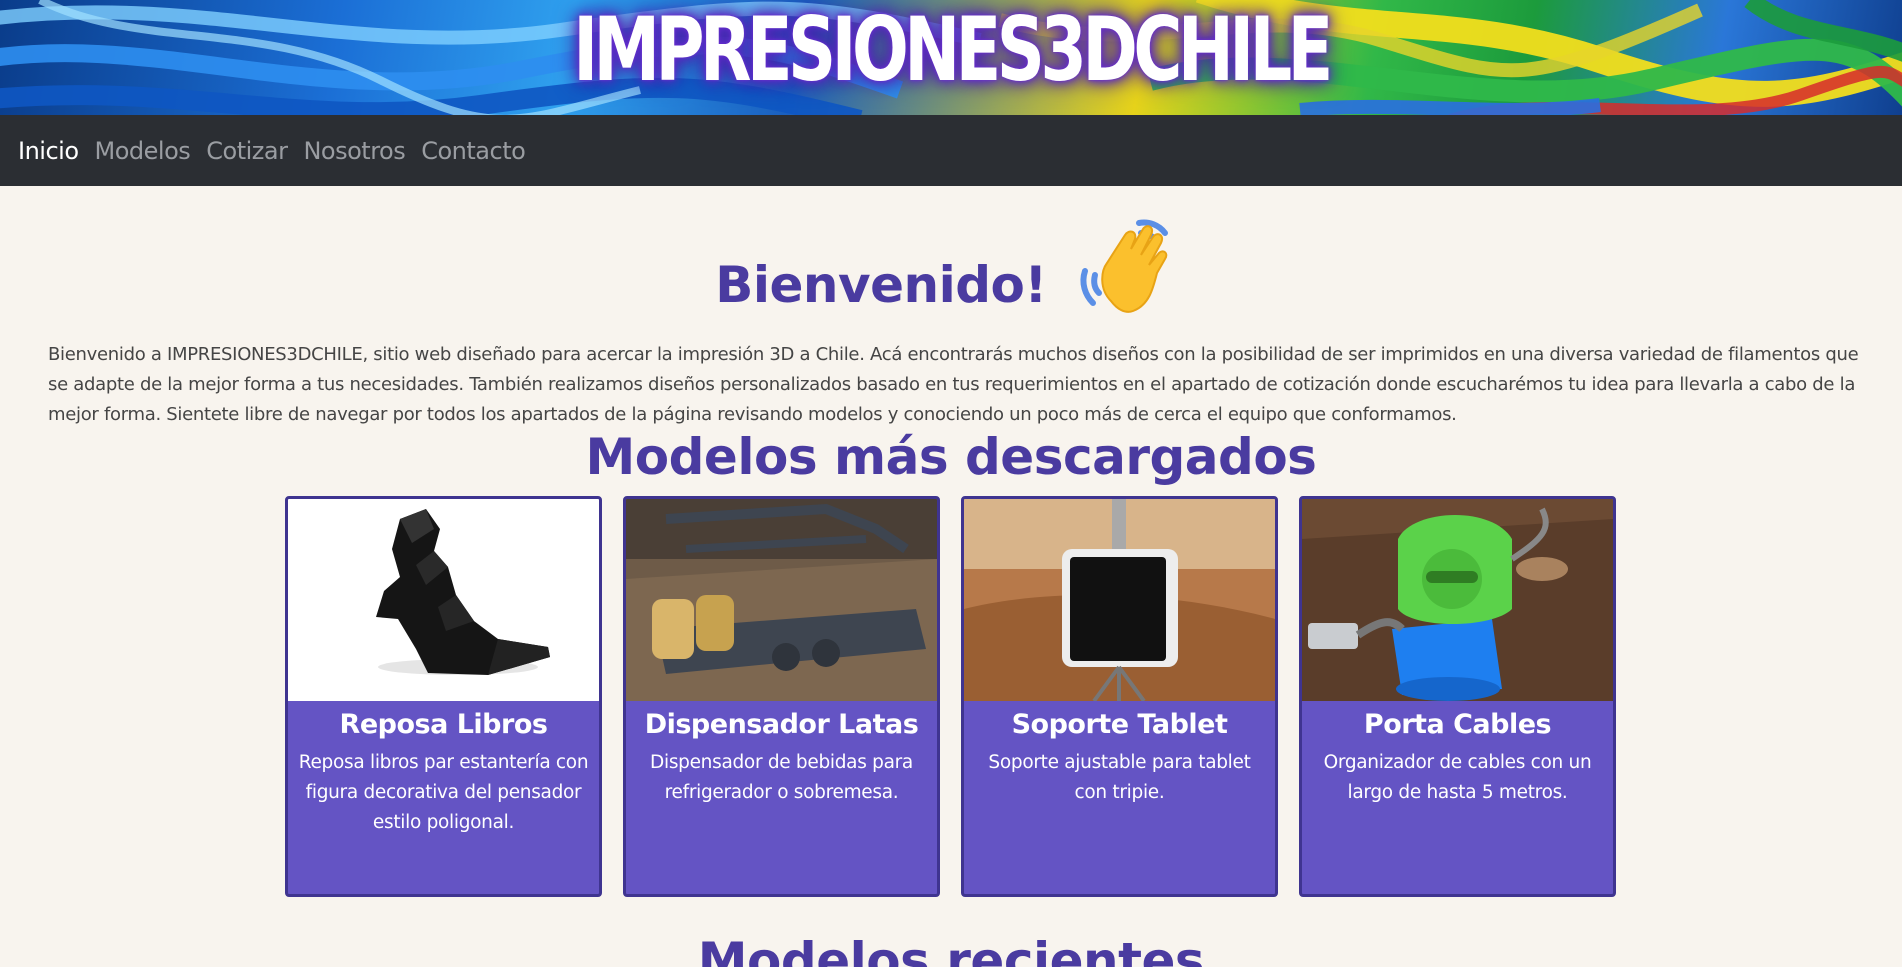 The width and height of the screenshot is (1902, 967). What do you see at coordinates (881, 285) in the screenshot?
I see `welcome-title: Bienvenido!` at bounding box center [881, 285].